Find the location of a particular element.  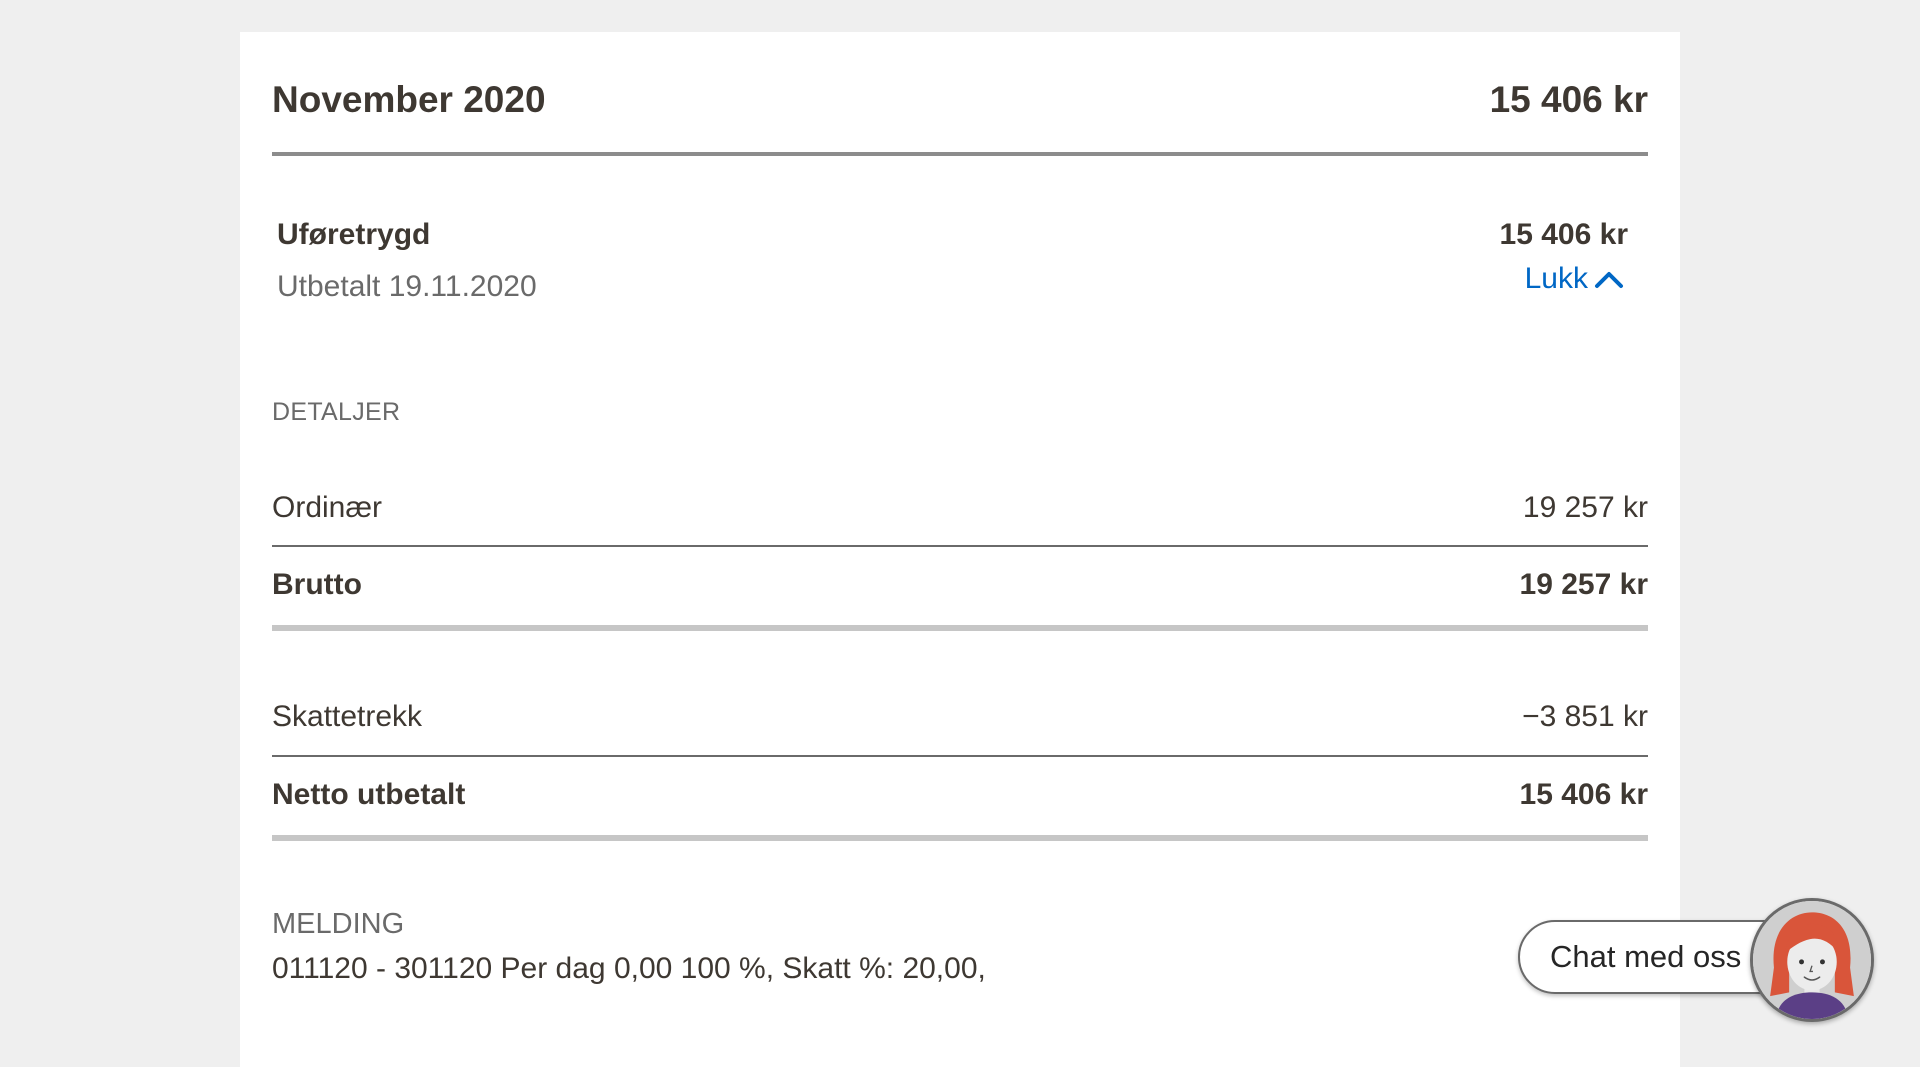

month-total: 15 406 kr is located at coordinates (1568, 99).